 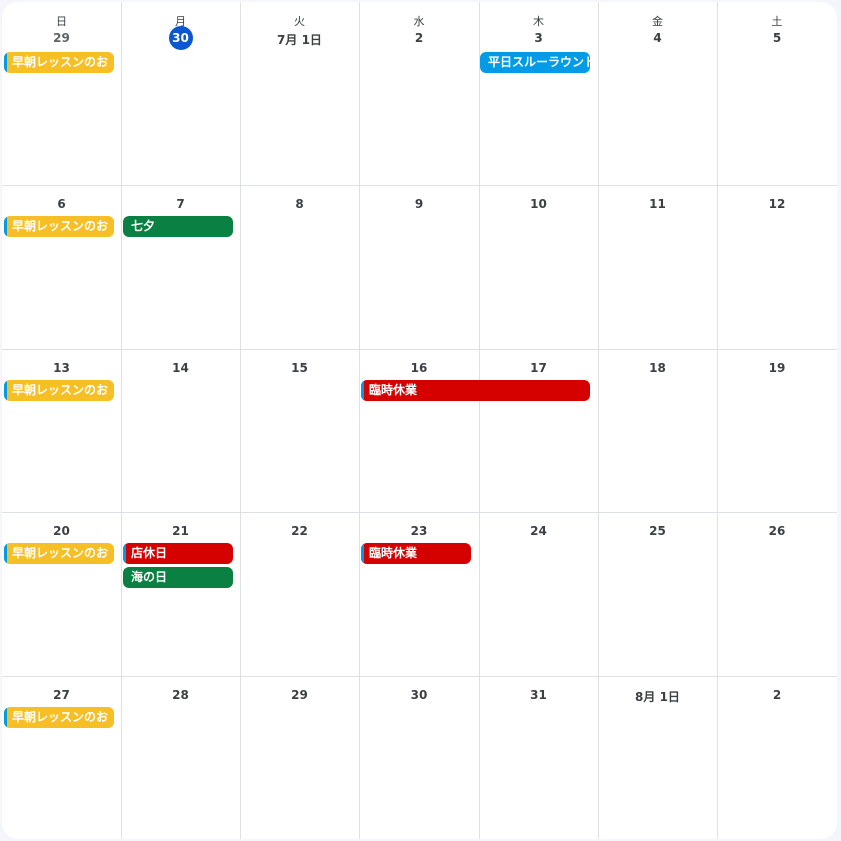 What do you see at coordinates (657, 431) in the screenshot?
I see `day-cell: 18` at bounding box center [657, 431].